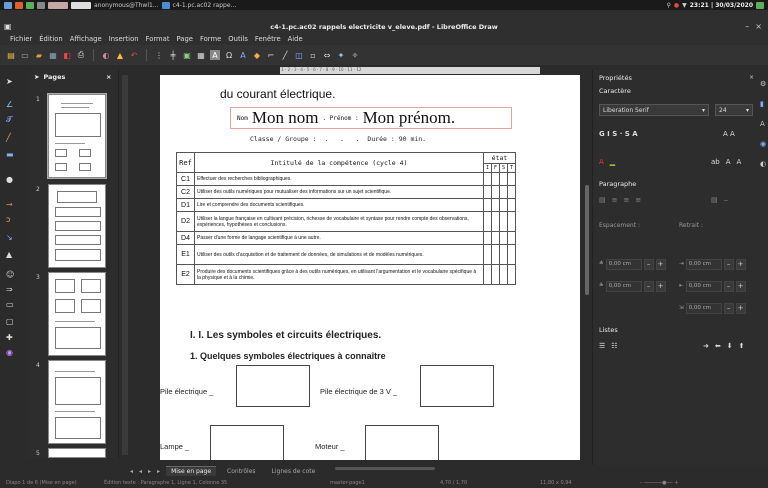 This screenshot has width=768, height=488. What do you see at coordinates (760, 5) in the screenshot?
I see `tray-icon` at bounding box center [760, 5].